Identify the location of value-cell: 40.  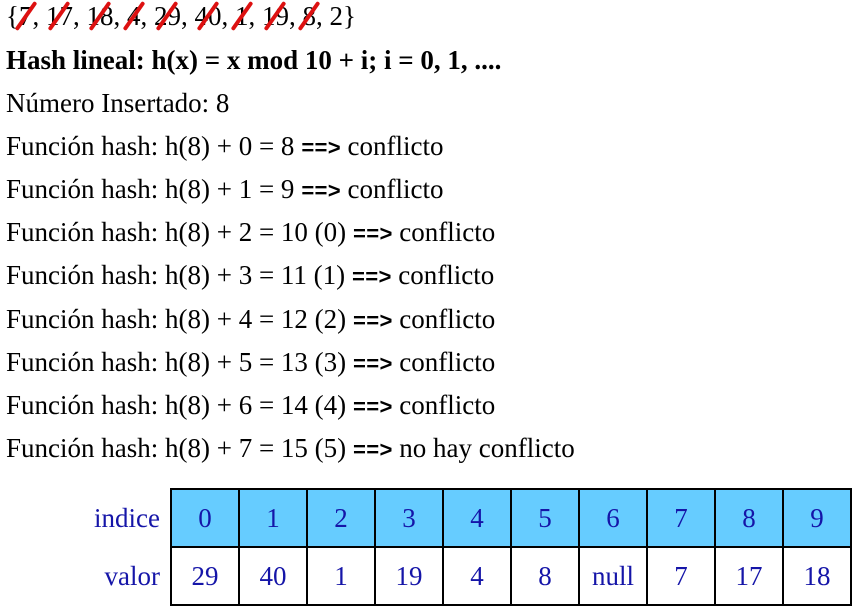
(273, 576).